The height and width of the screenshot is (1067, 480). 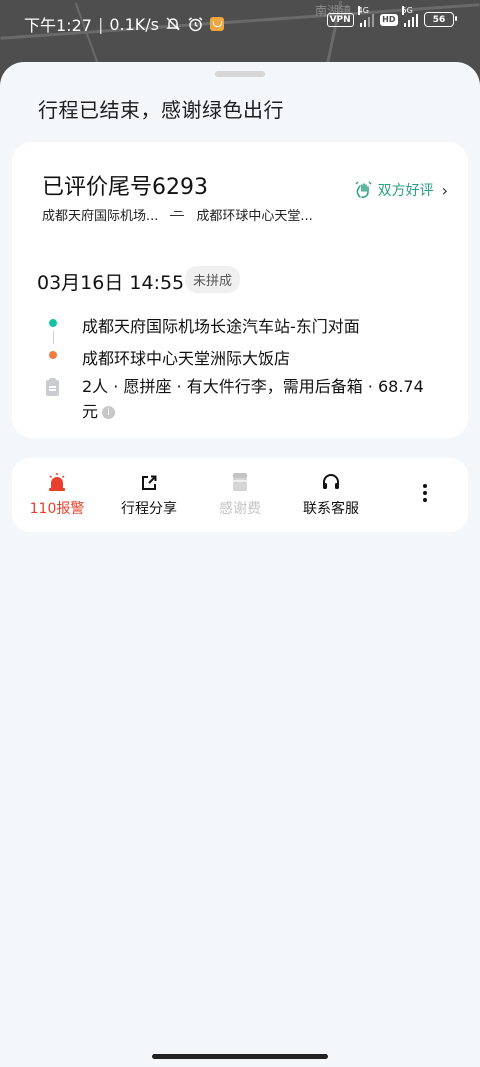 I want to click on emergency-110-button: 110报警, so click(x=57, y=494).